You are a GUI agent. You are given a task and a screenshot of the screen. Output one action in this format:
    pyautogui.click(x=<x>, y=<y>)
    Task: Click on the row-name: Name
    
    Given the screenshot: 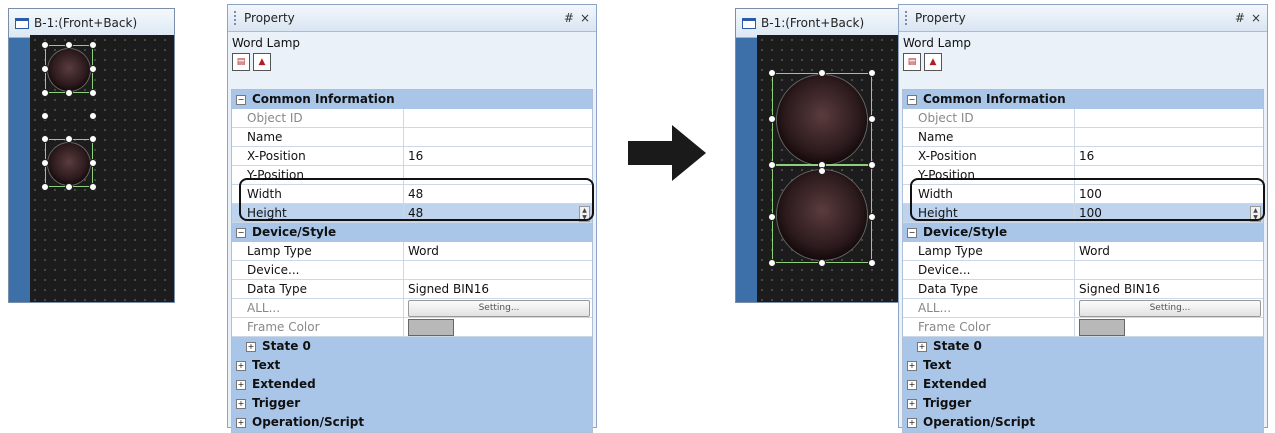 What is the action you would take?
    pyautogui.click(x=1083, y=137)
    